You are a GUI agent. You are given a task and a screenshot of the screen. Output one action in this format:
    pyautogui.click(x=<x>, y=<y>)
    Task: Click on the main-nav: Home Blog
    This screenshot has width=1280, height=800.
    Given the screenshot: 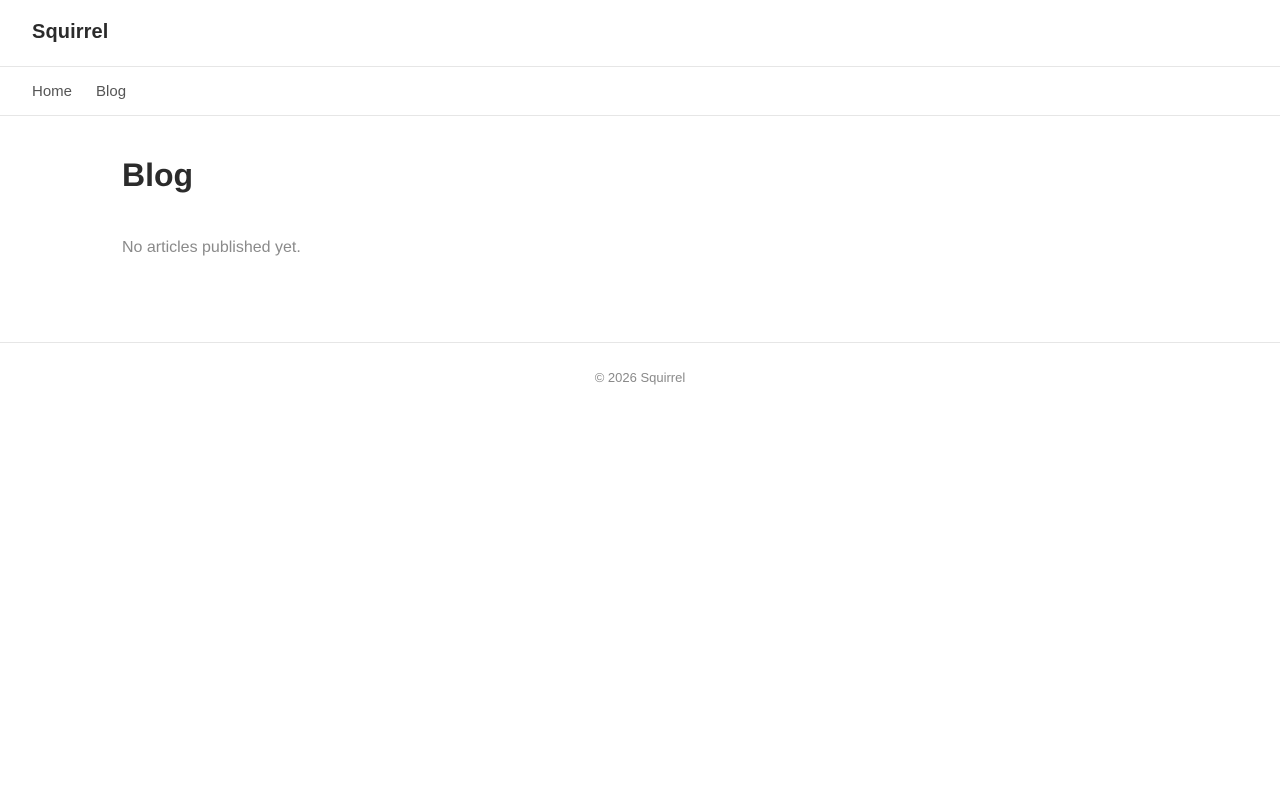 What is the action you would take?
    pyautogui.click(x=640, y=91)
    